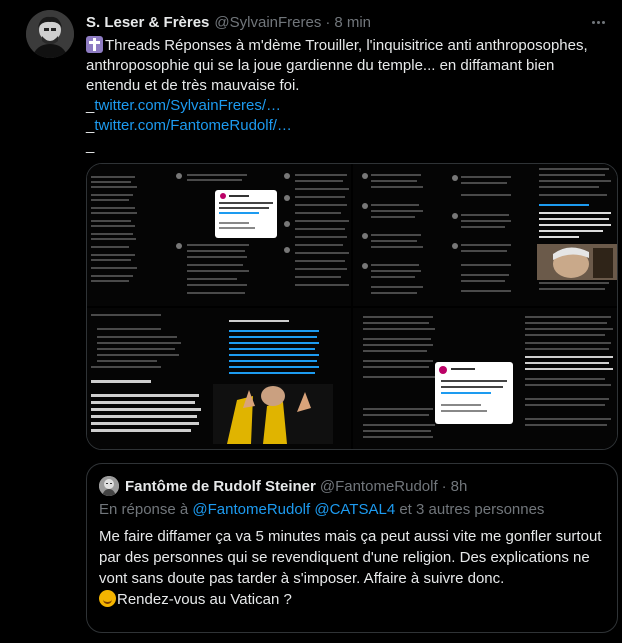  What do you see at coordinates (459, 486) in the screenshot?
I see `quoted-timestamp: 8h` at bounding box center [459, 486].